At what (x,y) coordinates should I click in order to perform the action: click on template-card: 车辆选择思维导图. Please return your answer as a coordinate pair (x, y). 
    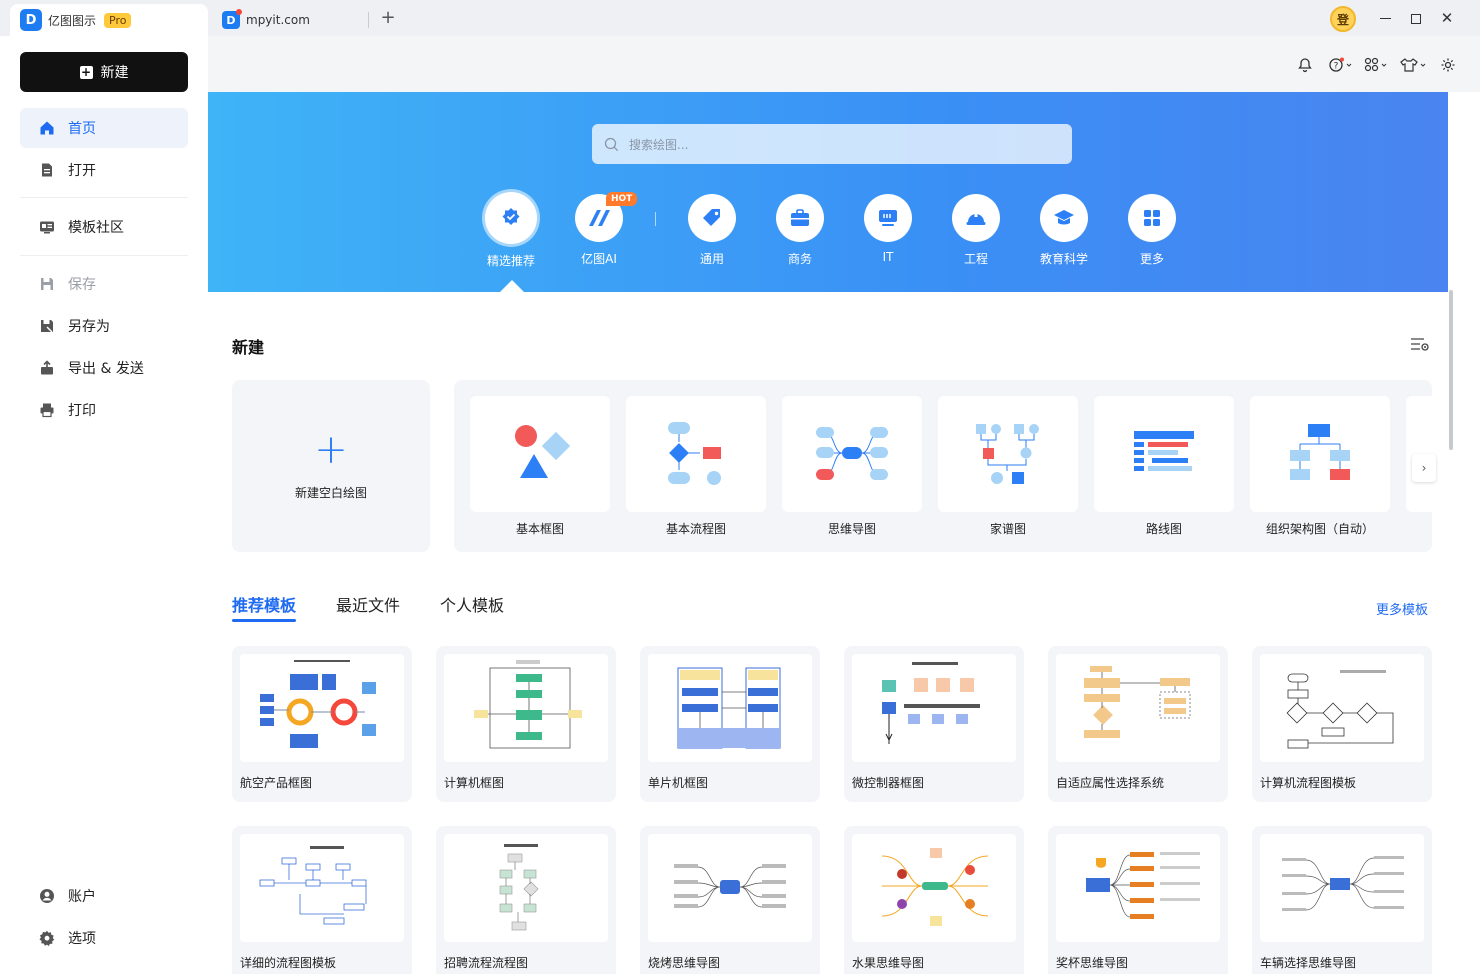
    Looking at the image, I should click on (1342, 900).